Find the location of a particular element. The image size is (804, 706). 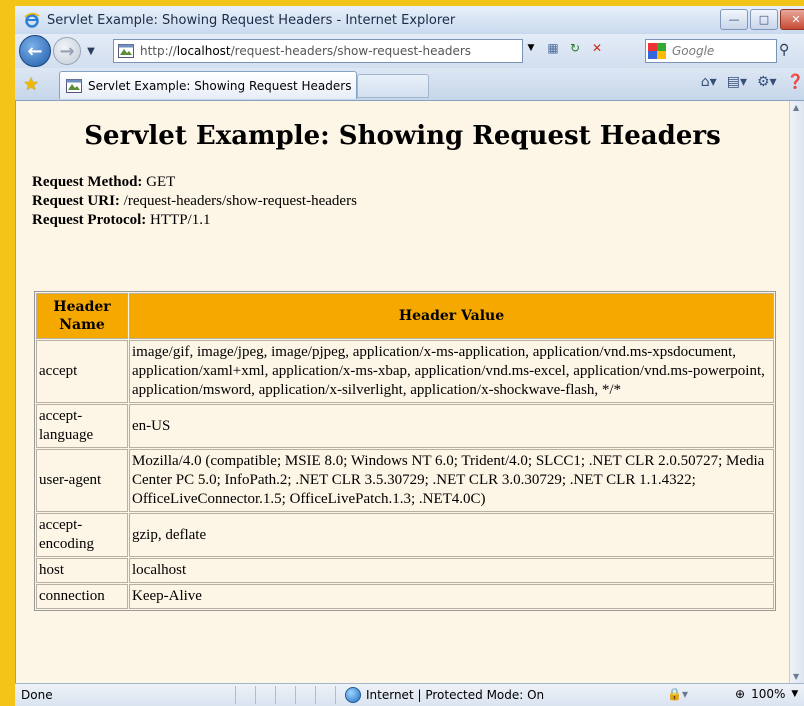

ie-logo-icon is located at coordinates (32, 20).